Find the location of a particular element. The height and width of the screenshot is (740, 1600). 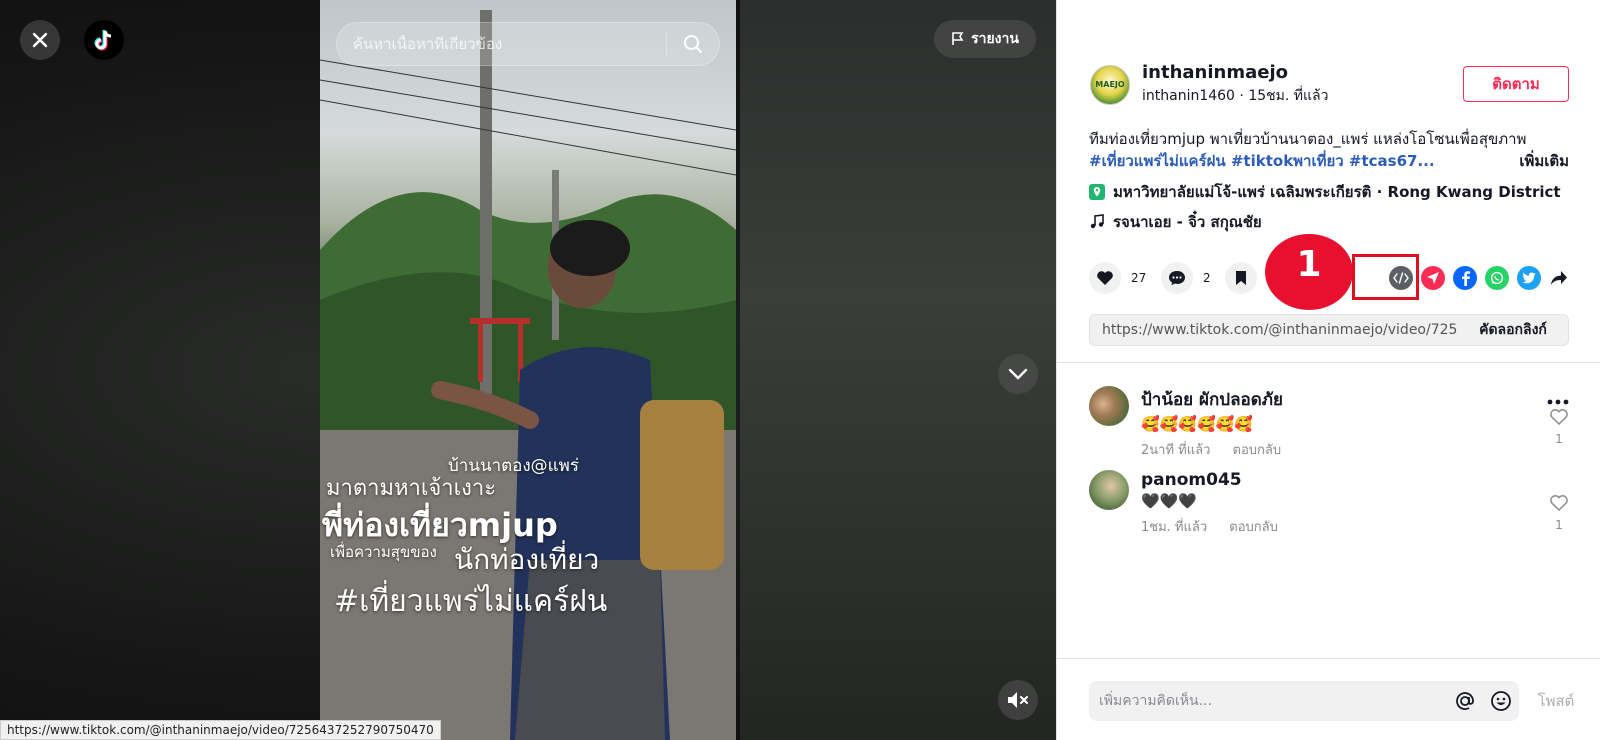

mute-button is located at coordinates (1018, 700).